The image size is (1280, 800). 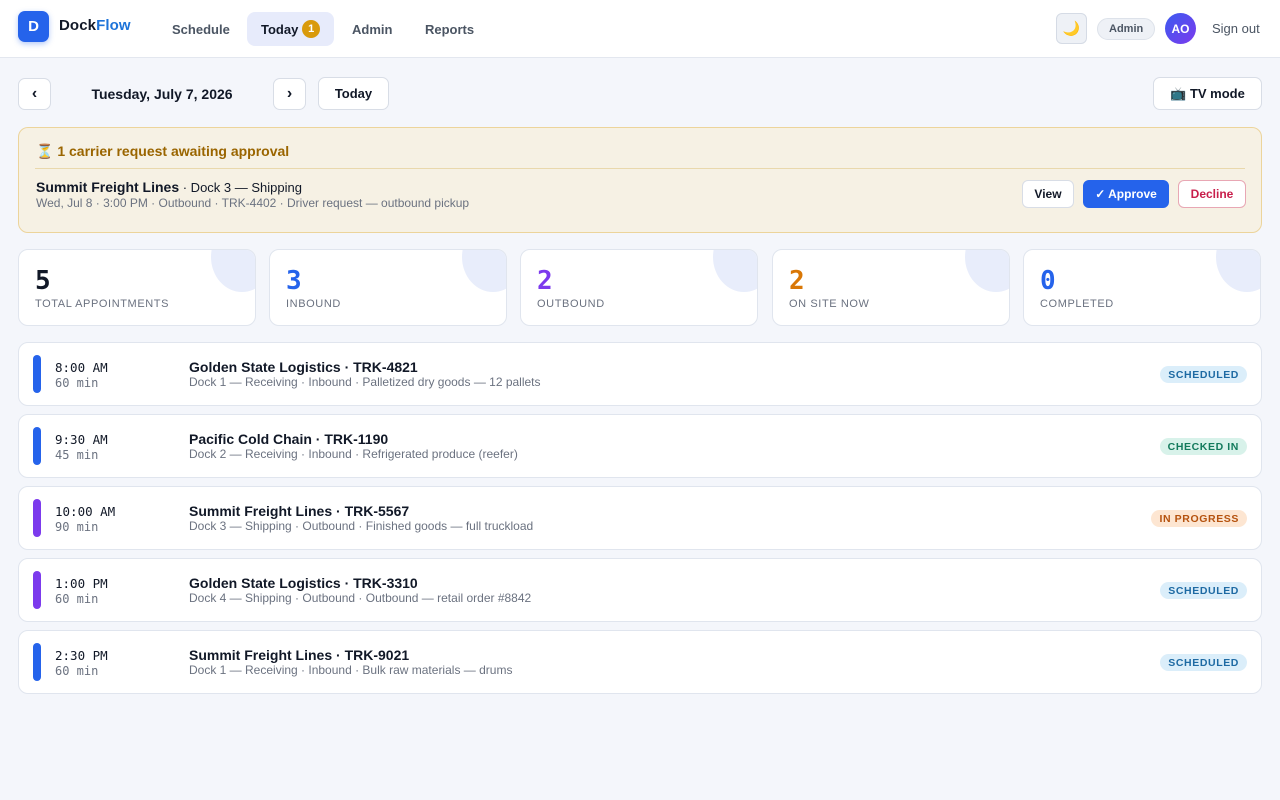 I want to click on stat-on-site-now: 2 ON SITE NOW, so click(x=891, y=287).